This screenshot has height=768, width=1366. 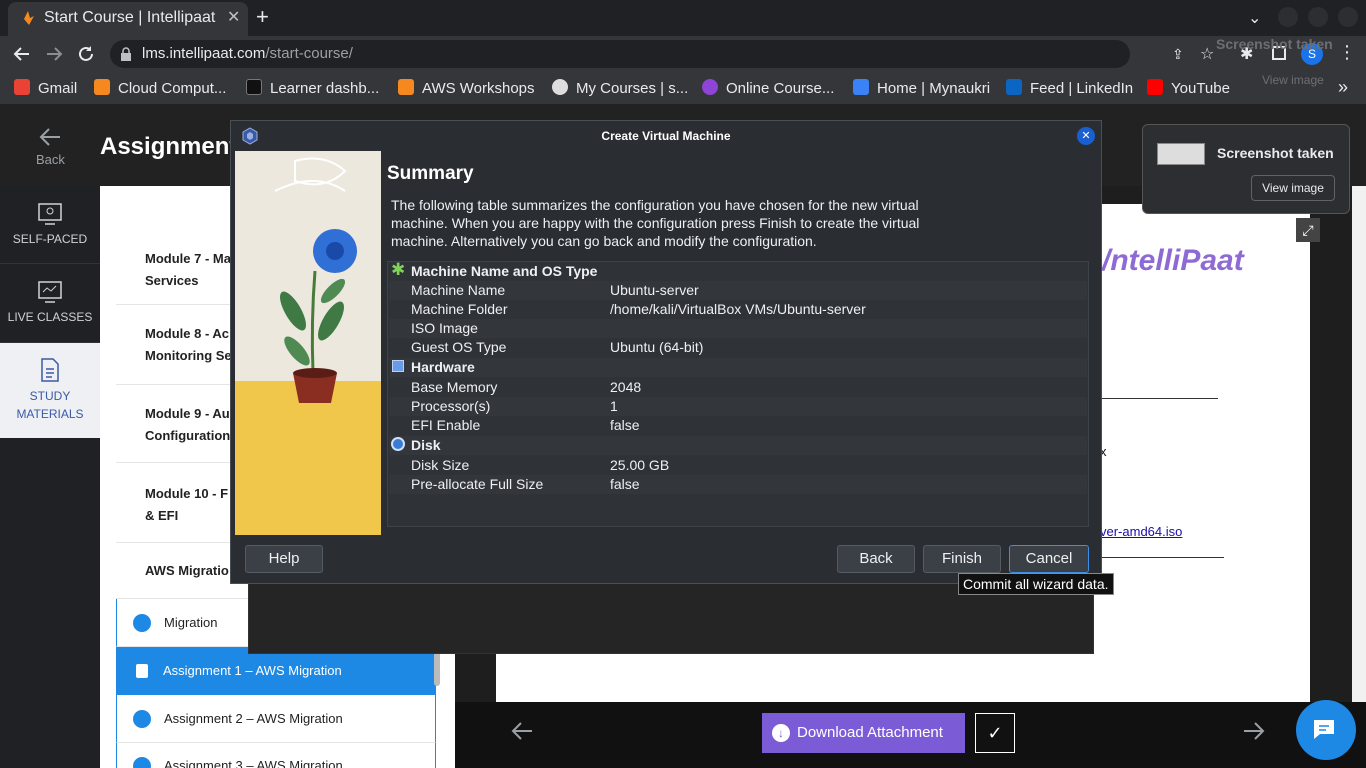 What do you see at coordinates (308, 346) in the screenshot?
I see `plant-illustration-icon` at bounding box center [308, 346].